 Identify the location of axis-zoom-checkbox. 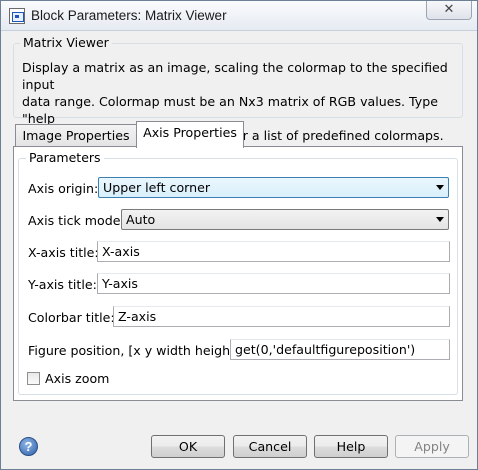
(33, 378).